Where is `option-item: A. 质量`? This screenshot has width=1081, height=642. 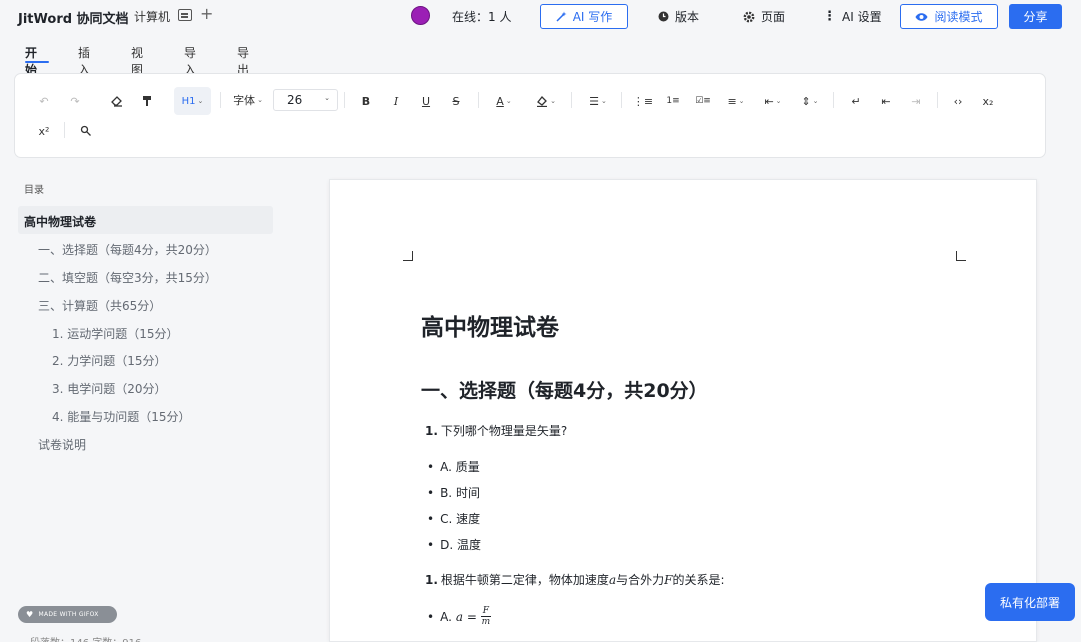
option-item: A. 质量 is located at coordinates (453, 466).